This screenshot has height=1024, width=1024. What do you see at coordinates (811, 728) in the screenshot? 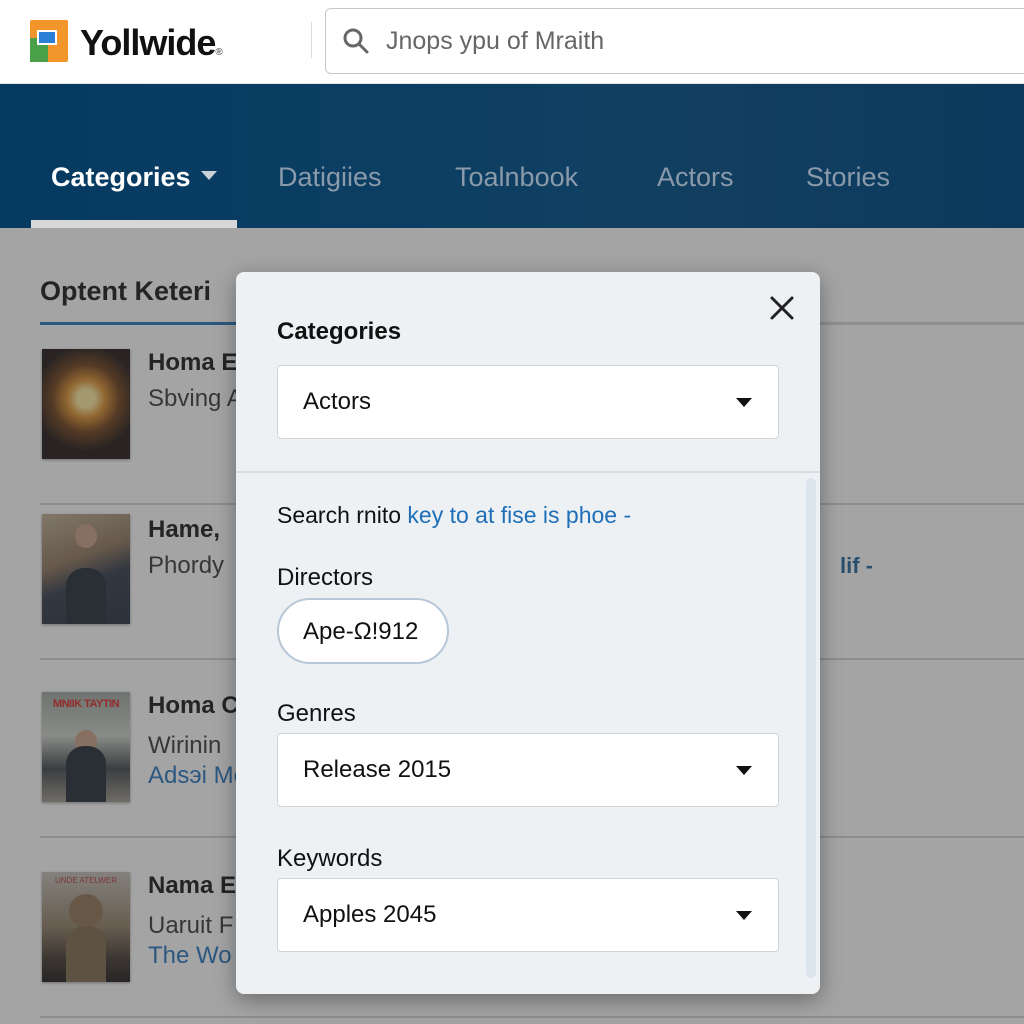
I see `modal-scrollbar` at bounding box center [811, 728].